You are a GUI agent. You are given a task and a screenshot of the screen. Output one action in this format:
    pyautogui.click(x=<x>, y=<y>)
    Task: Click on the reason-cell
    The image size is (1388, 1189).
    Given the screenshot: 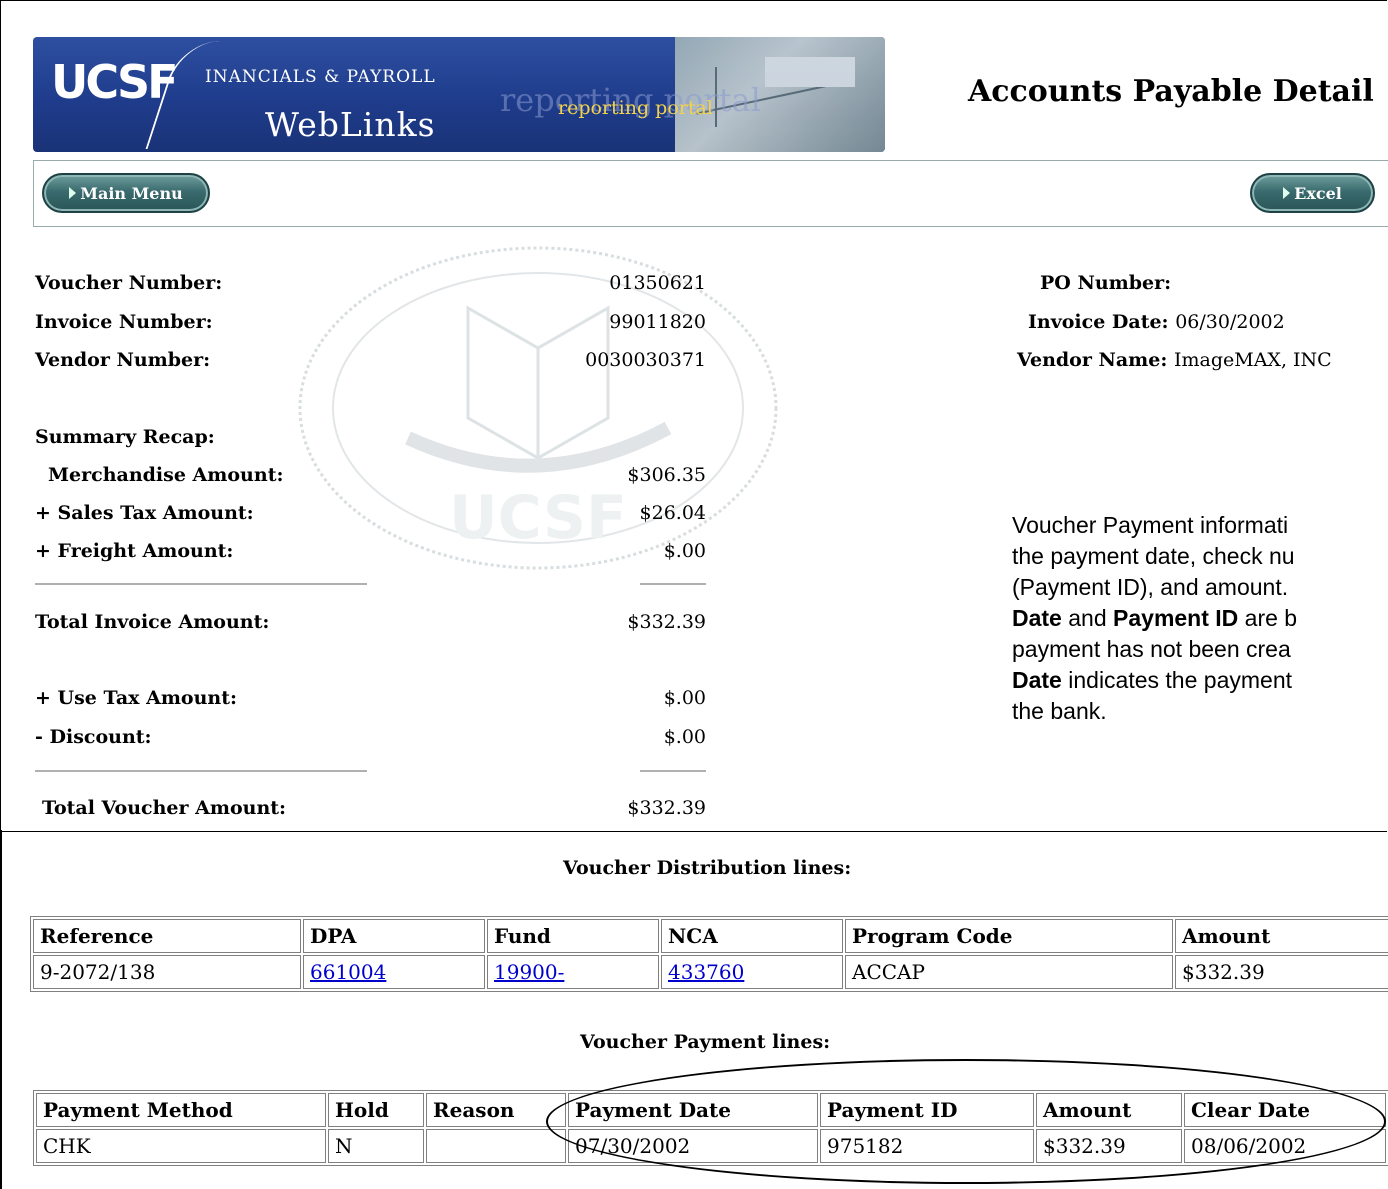 What is the action you would take?
    pyautogui.click(x=496, y=1146)
    